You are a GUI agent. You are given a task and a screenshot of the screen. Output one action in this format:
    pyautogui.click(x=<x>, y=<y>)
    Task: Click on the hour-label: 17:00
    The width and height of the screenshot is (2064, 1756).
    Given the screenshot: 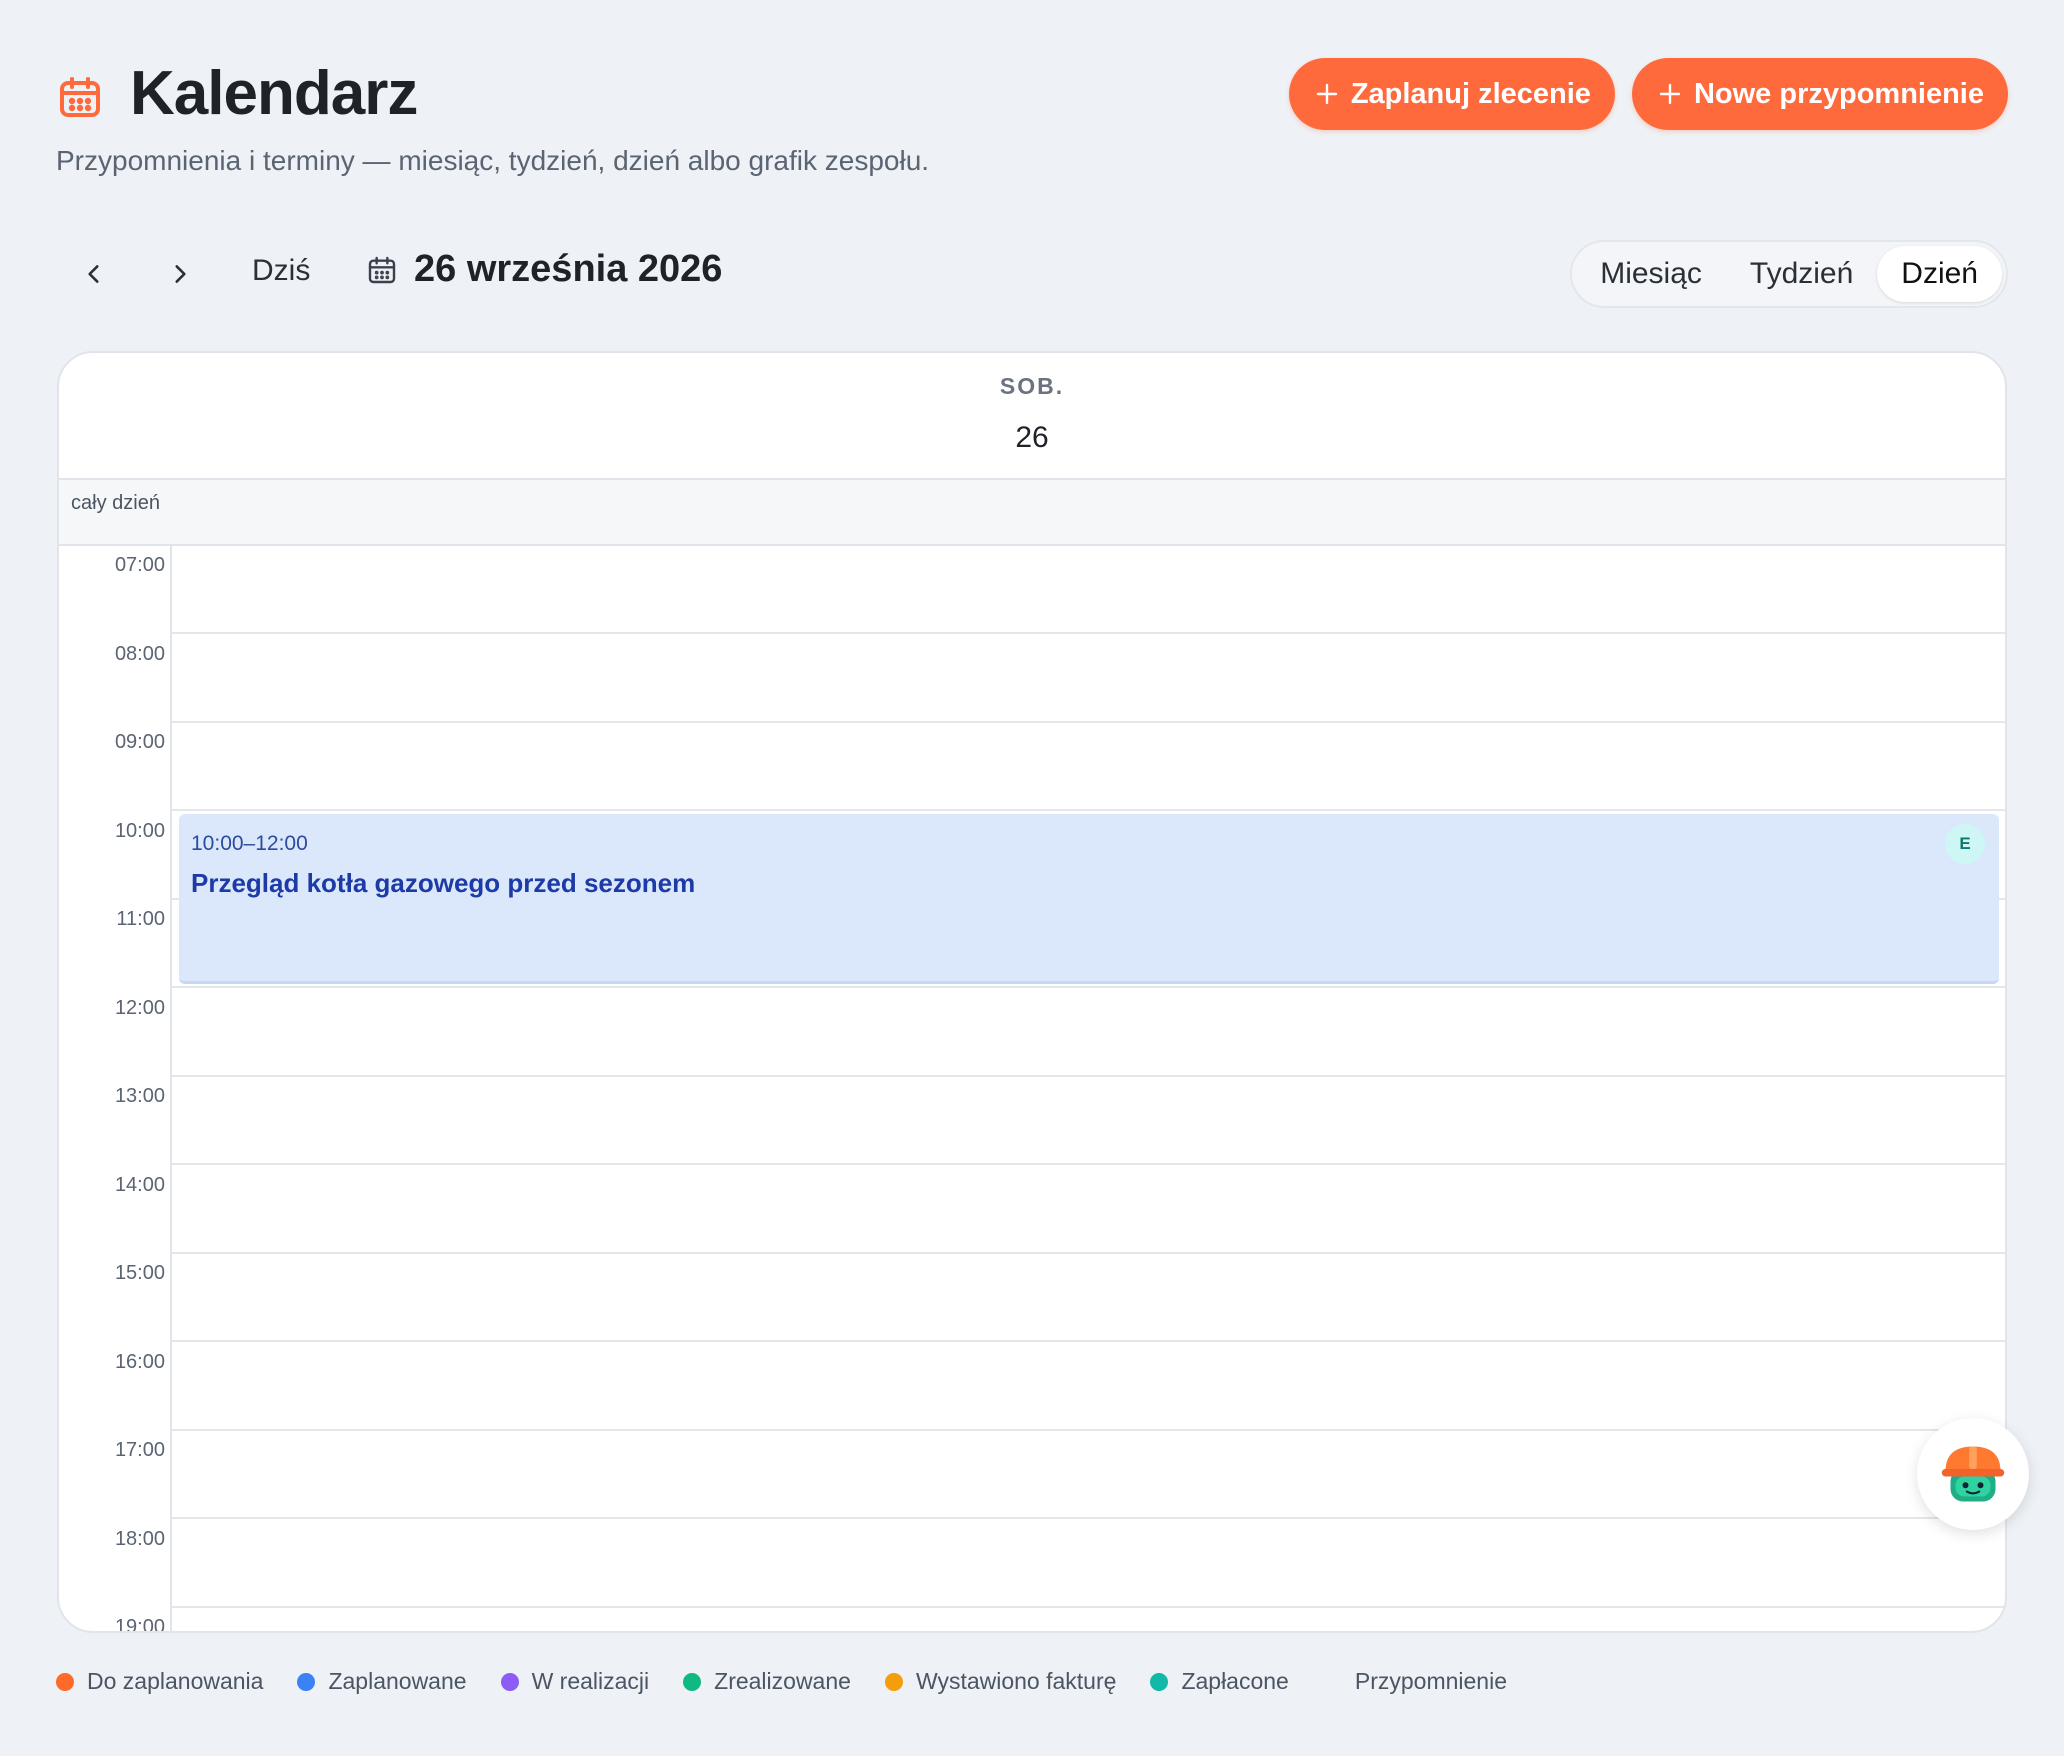 What is the action you would take?
    pyautogui.click(x=139, y=1450)
    